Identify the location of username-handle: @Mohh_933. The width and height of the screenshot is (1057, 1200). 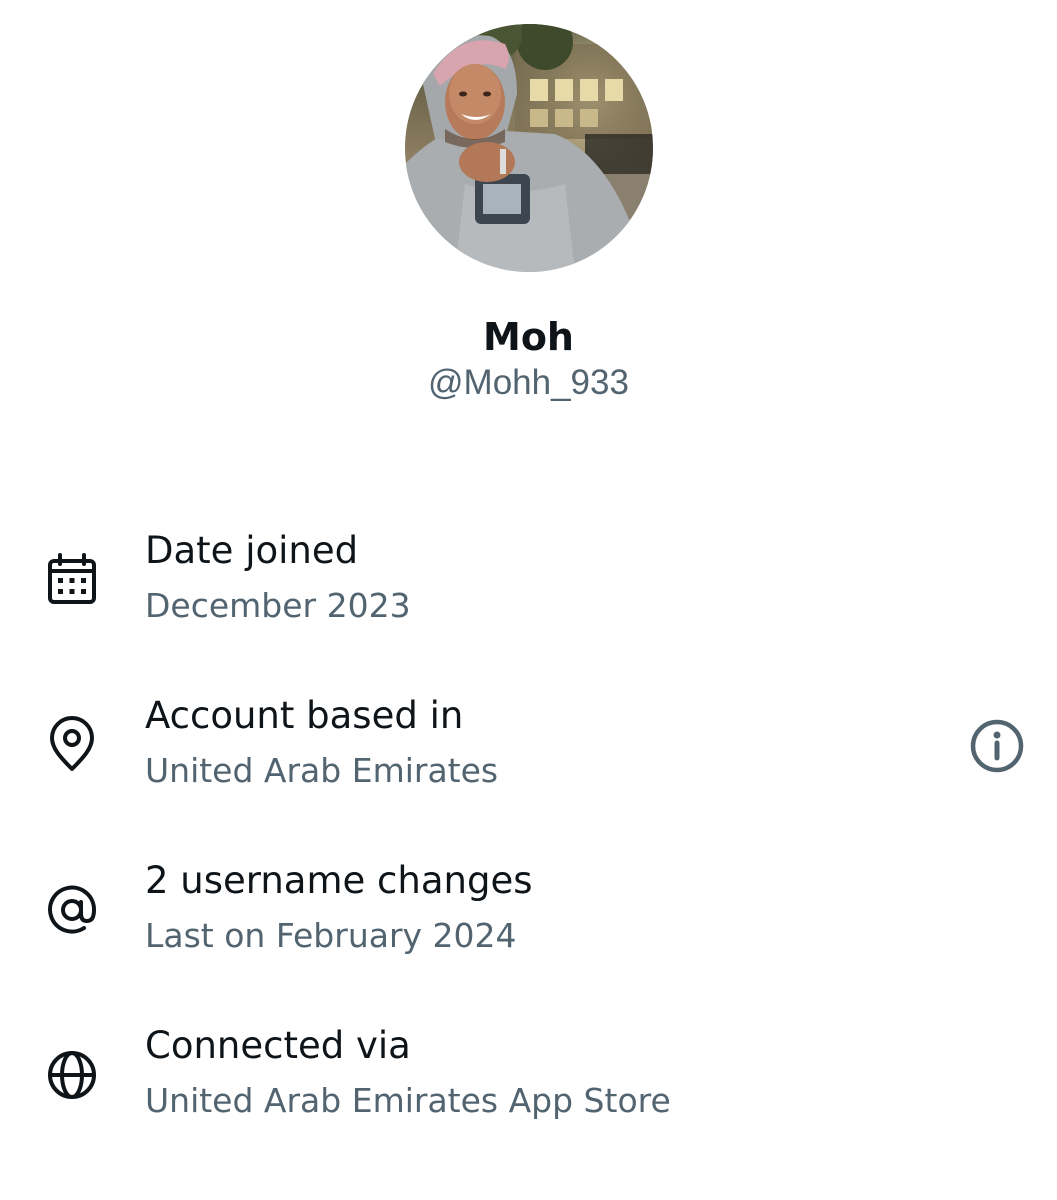
(528, 382).